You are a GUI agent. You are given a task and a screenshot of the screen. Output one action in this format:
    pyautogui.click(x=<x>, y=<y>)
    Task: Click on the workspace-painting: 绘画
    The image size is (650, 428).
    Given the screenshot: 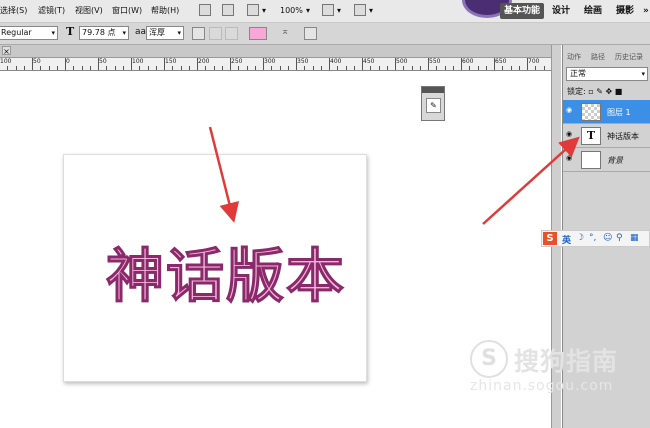 What is the action you would take?
    pyautogui.click(x=593, y=11)
    